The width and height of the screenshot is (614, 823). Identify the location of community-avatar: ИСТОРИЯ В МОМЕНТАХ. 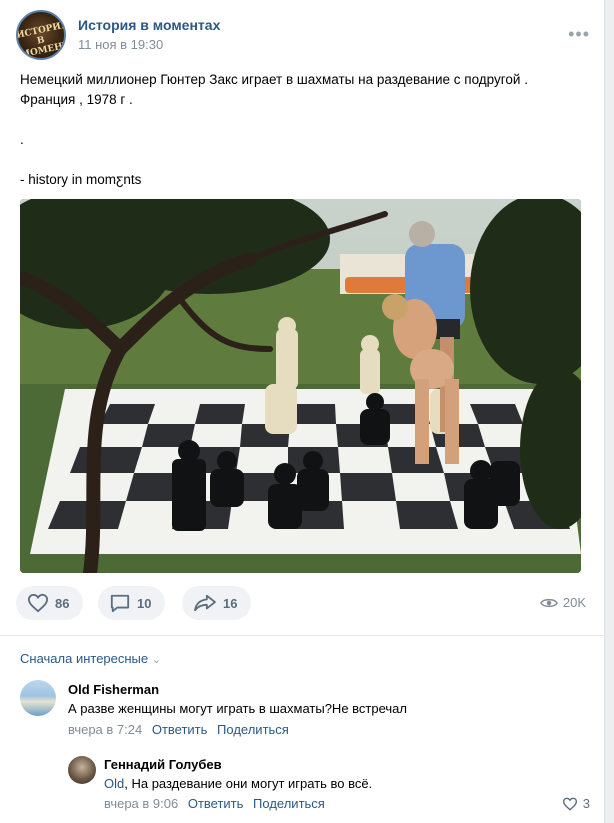
(41, 35).